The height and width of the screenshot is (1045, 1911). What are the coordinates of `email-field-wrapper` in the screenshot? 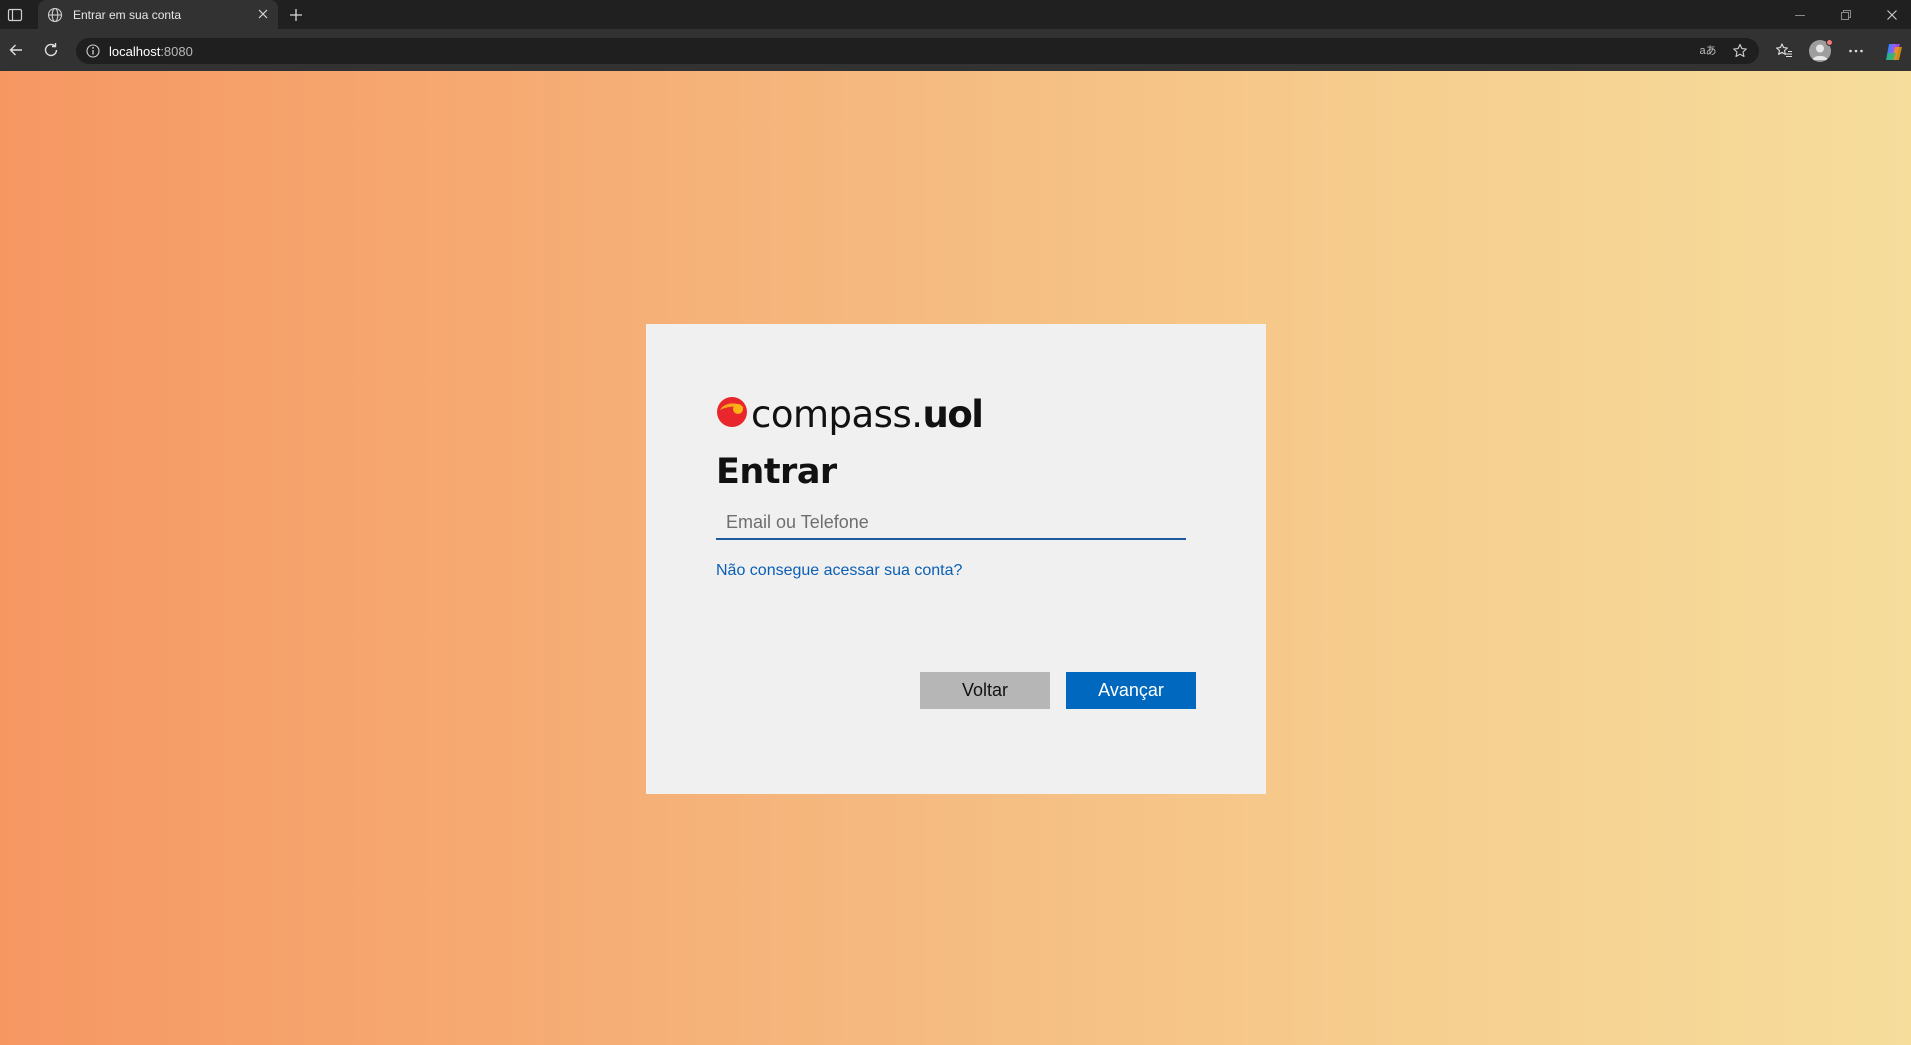 It's located at (951, 523).